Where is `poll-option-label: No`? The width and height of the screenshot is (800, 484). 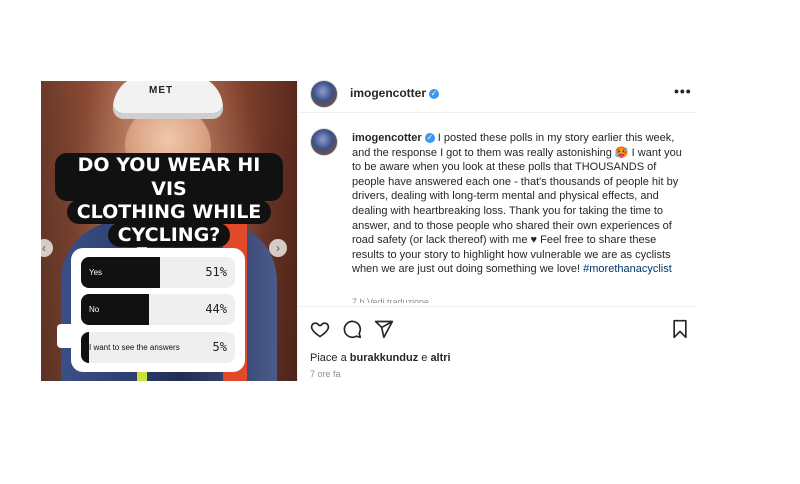 poll-option-label: No is located at coordinates (94, 309).